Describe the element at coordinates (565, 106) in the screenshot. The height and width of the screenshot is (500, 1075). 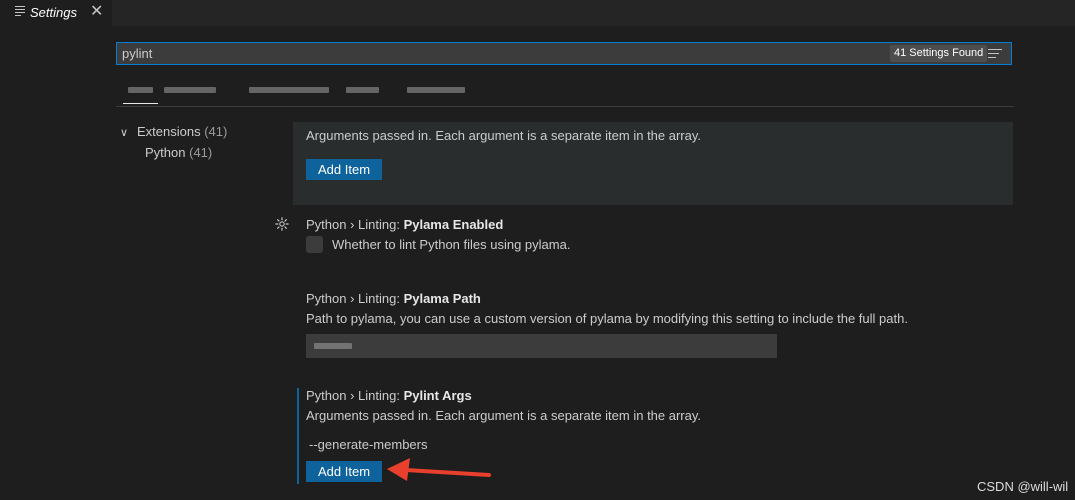
I see `header-divider` at that location.